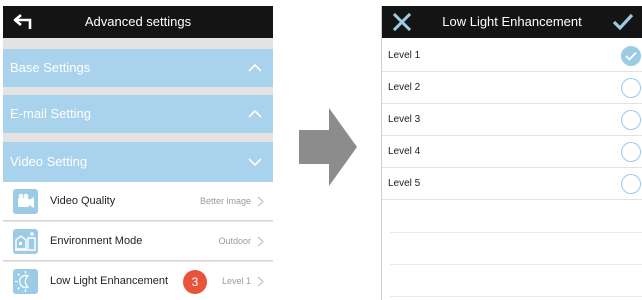 The image size is (642, 300). I want to click on section-video-setting: Video Setting, so click(138, 162).